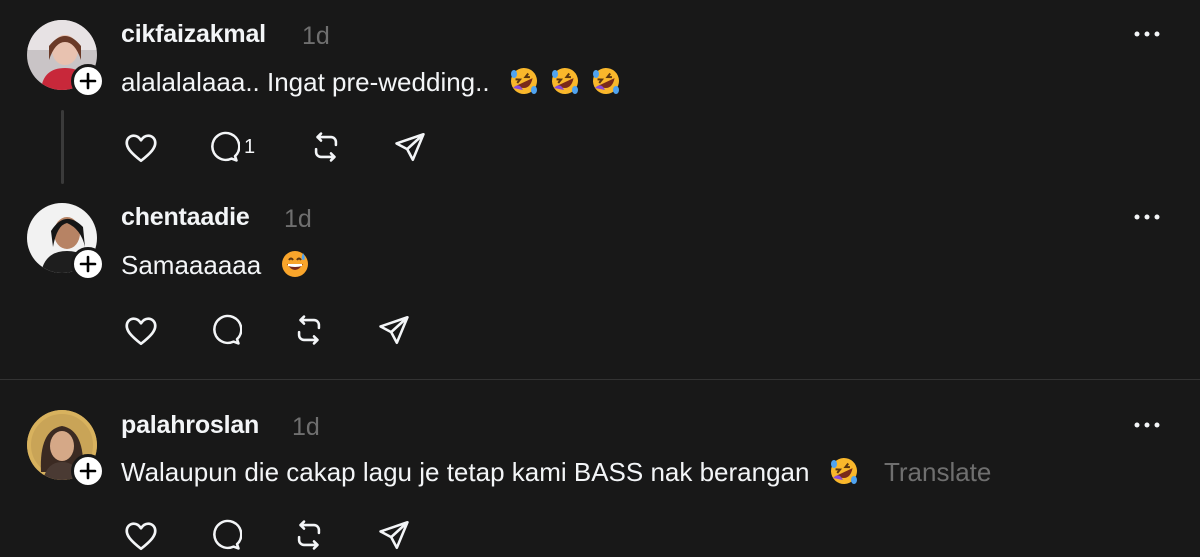  I want to click on translate-link: Translate, so click(937, 472).